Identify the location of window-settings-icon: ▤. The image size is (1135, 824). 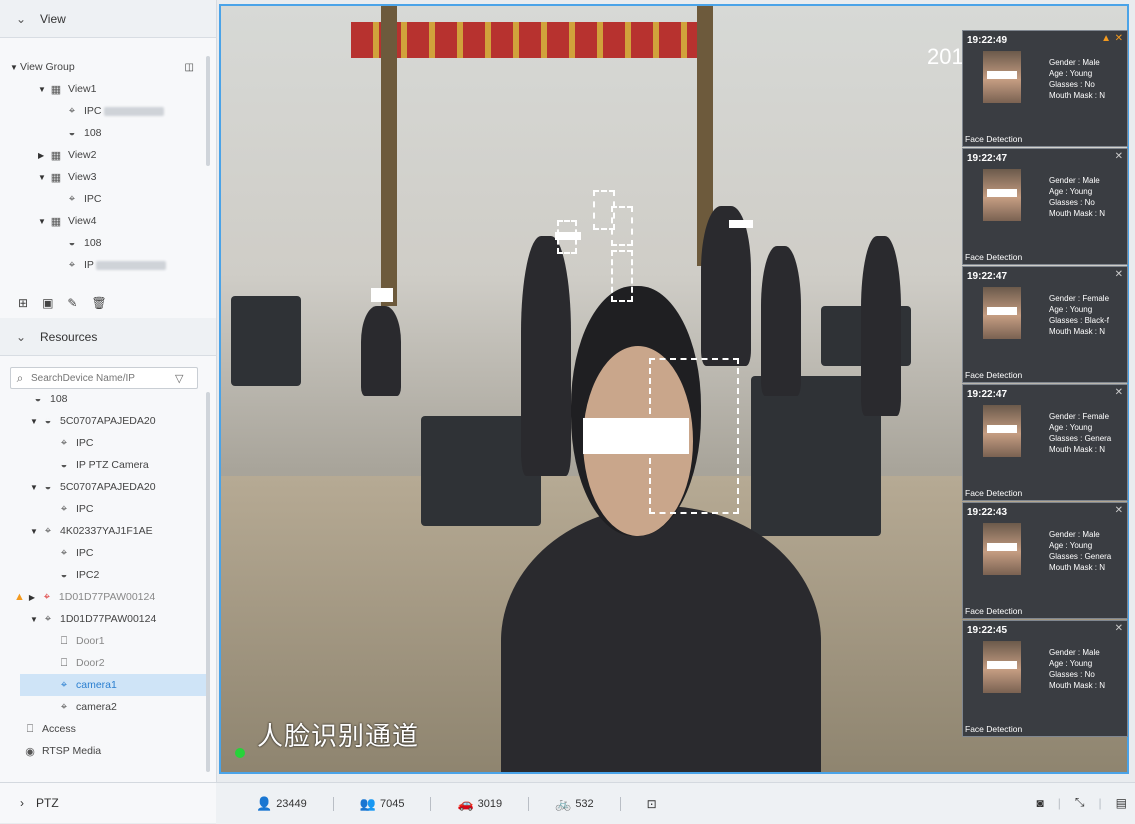
(1121, 803).